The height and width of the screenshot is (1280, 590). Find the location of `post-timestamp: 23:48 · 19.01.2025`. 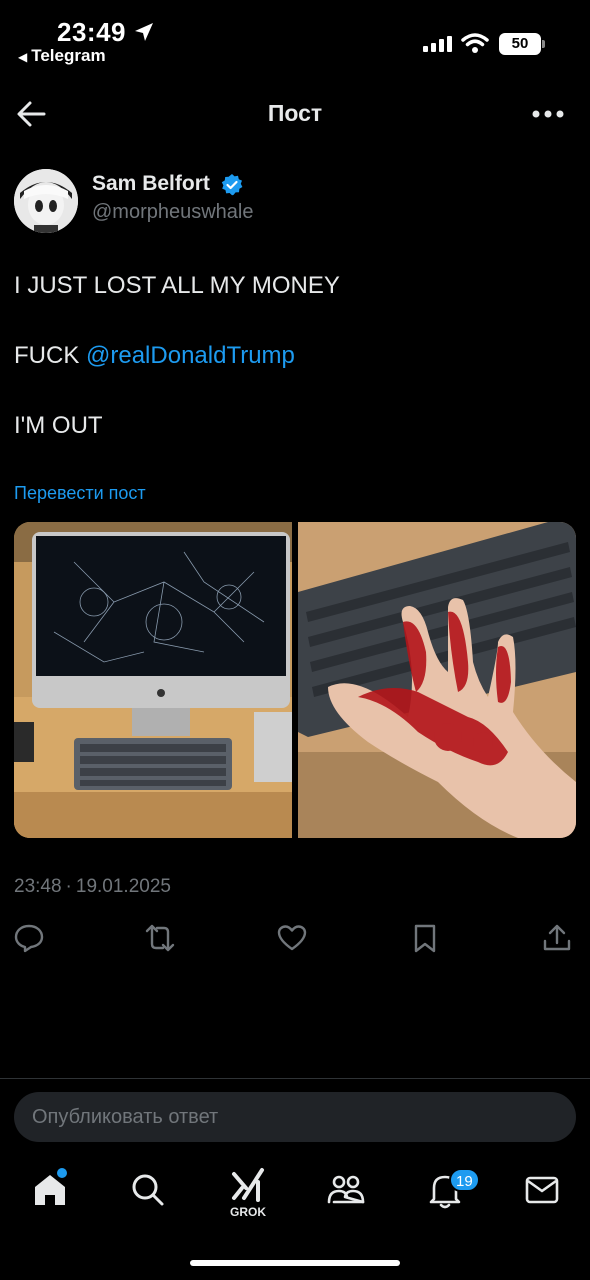

post-timestamp: 23:48 · 19.01.2025 is located at coordinates (92, 887).